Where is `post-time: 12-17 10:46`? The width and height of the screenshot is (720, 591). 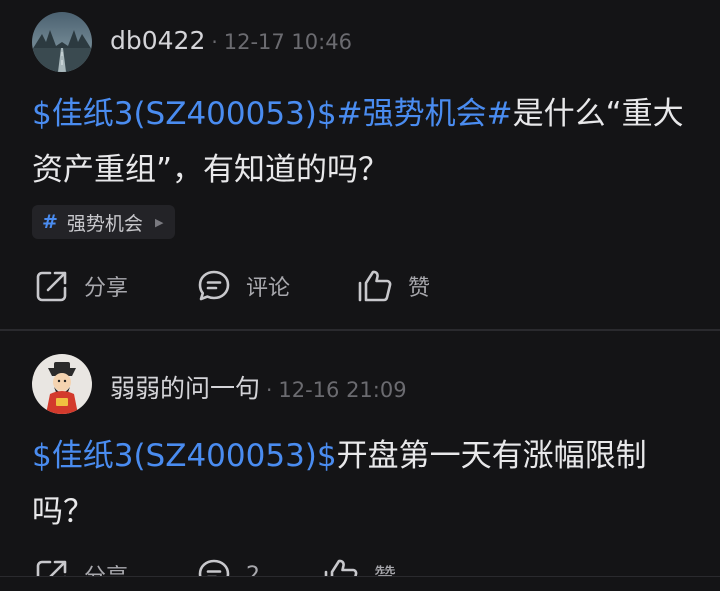
post-time: 12-17 10:46 is located at coordinates (287, 42).